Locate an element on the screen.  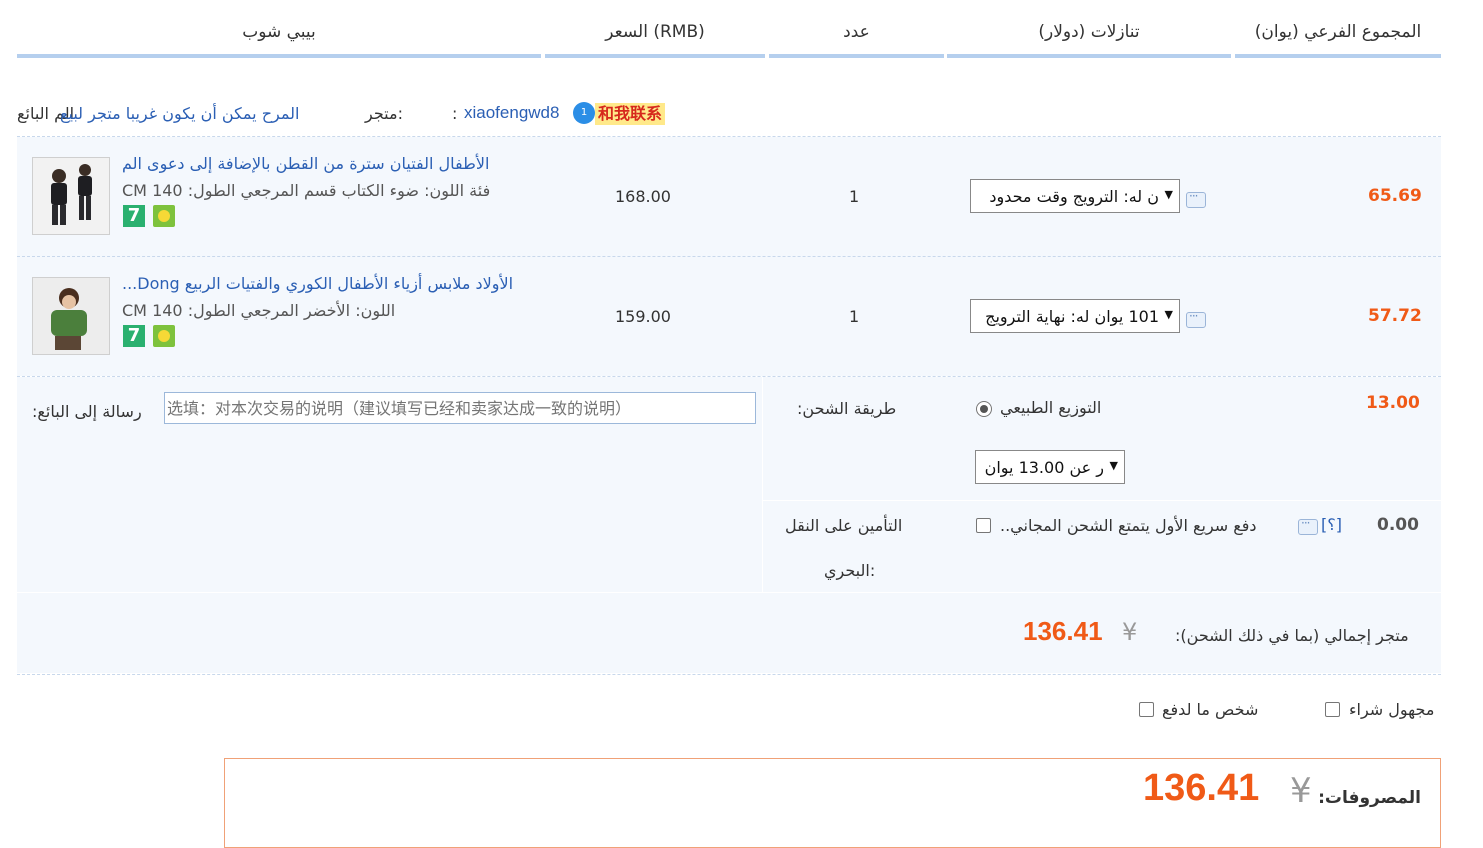
promotion-select: ▼ 101 يوان له: نهاية الترويج is located at coordinates (1075, 316).